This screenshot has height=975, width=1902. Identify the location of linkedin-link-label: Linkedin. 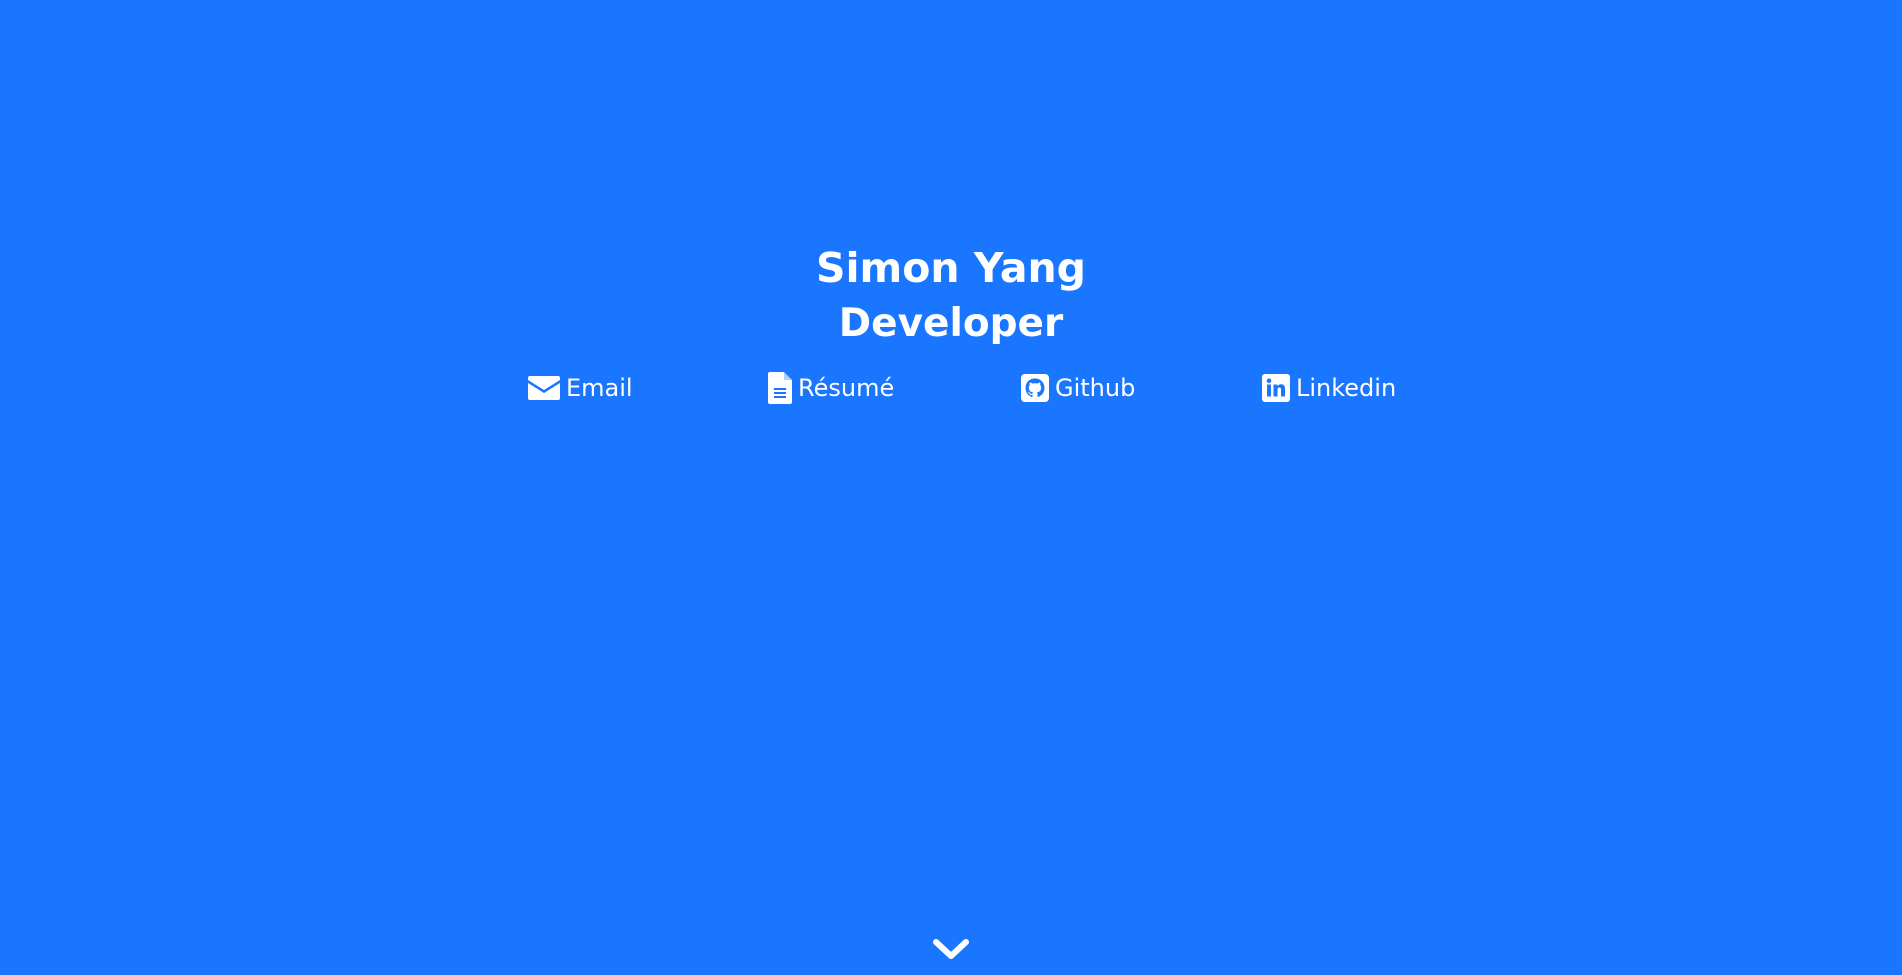
(1346, 388).